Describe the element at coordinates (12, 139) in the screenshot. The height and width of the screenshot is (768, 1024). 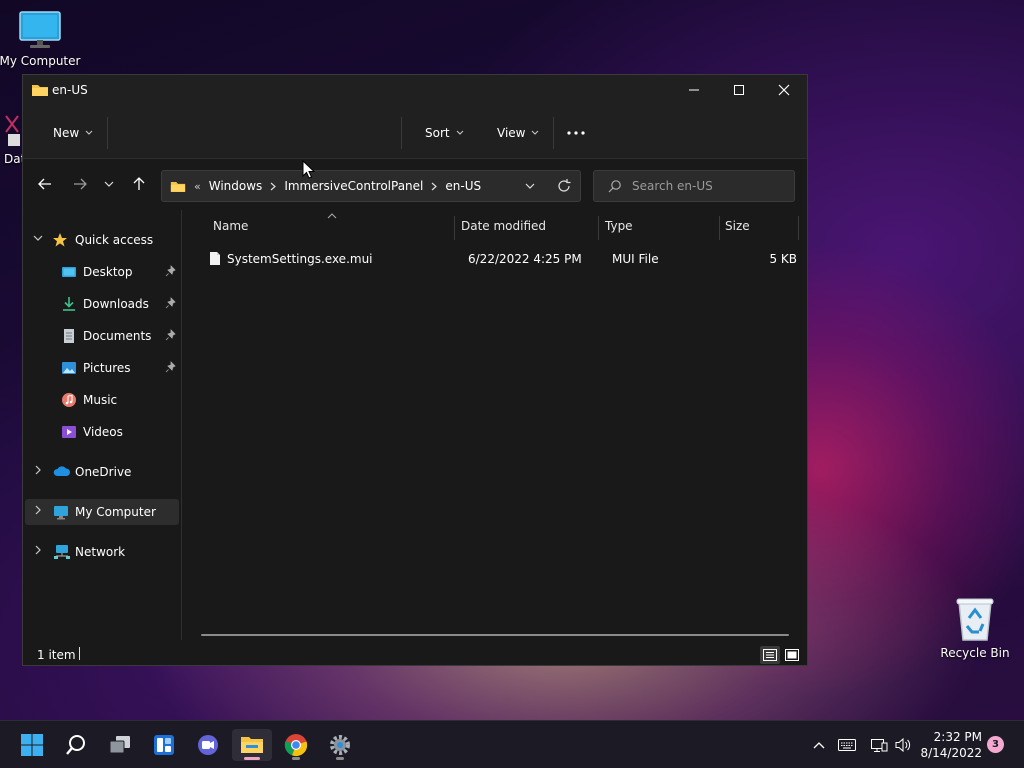
I see `desktop-icon-partial: Data` at that location.